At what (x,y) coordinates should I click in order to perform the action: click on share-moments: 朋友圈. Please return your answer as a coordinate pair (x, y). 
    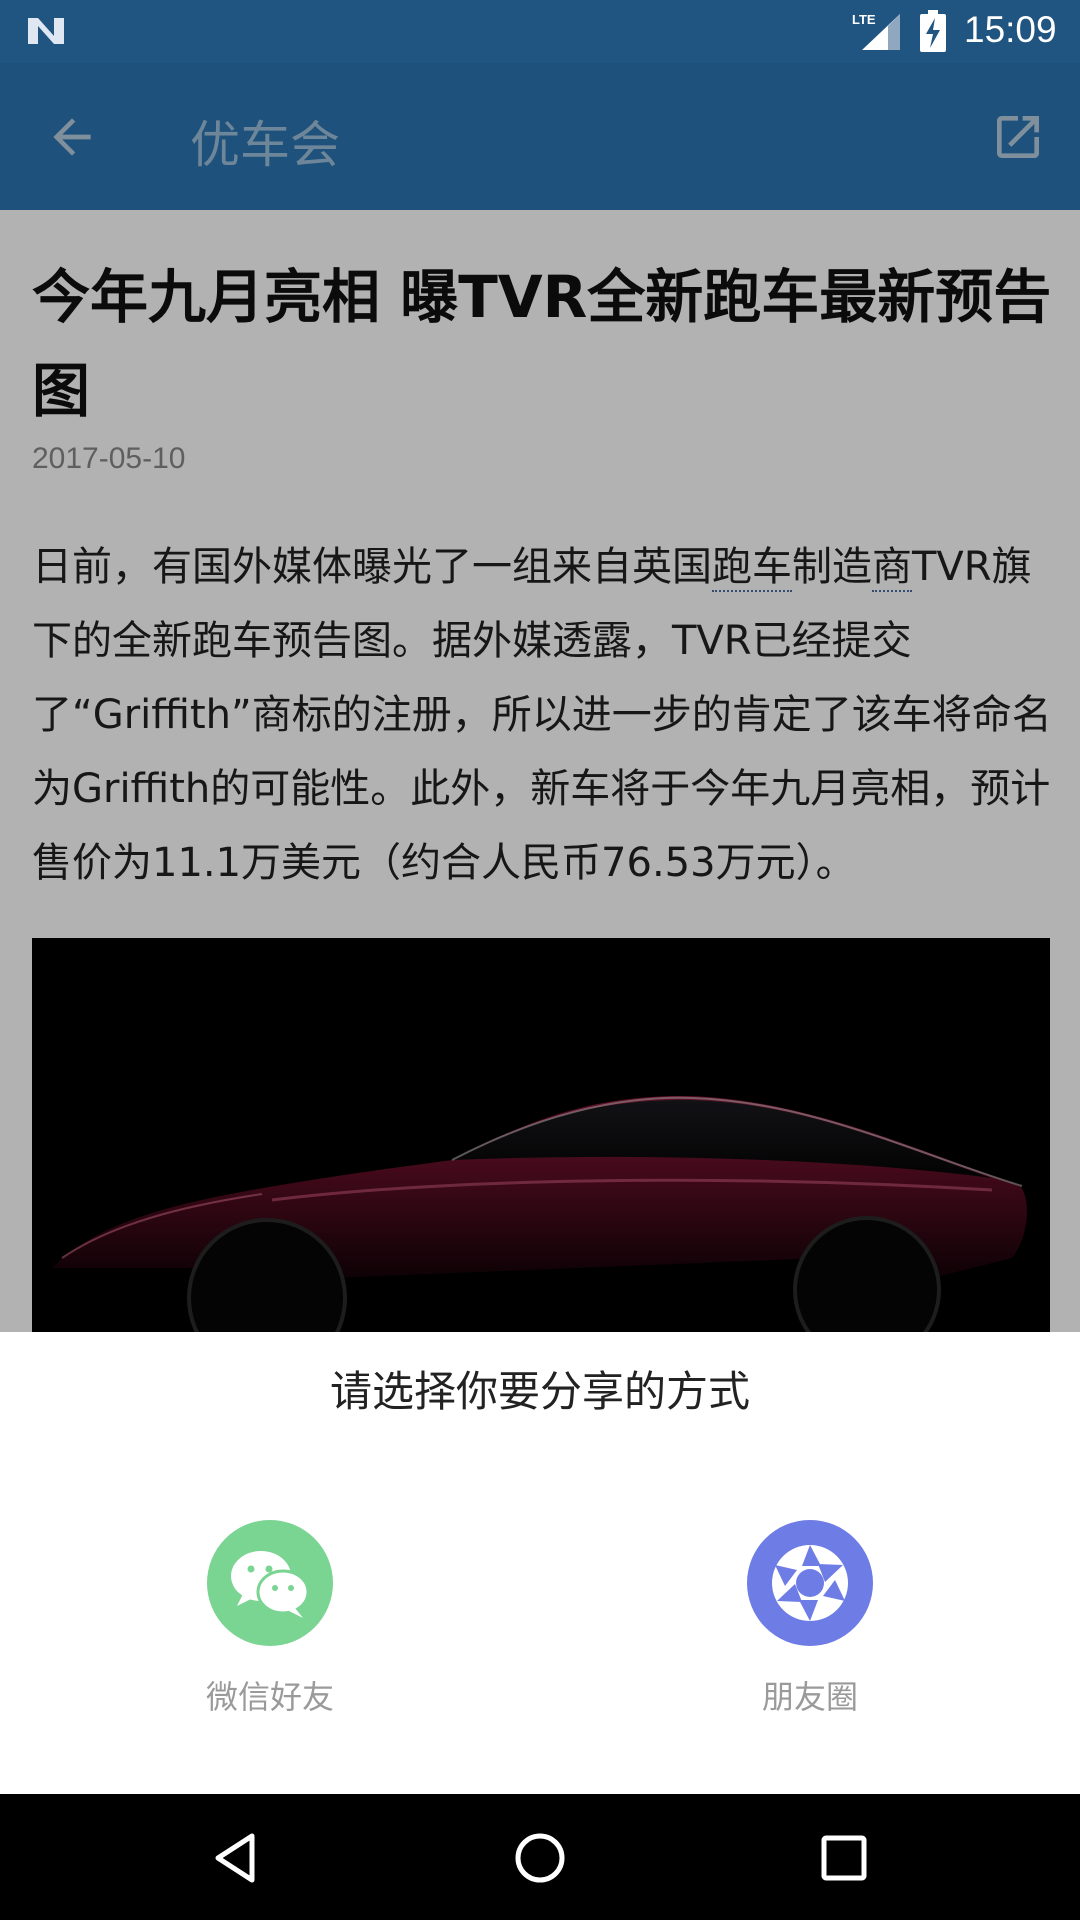
    Looking at the image, I should click on (810, 1625).